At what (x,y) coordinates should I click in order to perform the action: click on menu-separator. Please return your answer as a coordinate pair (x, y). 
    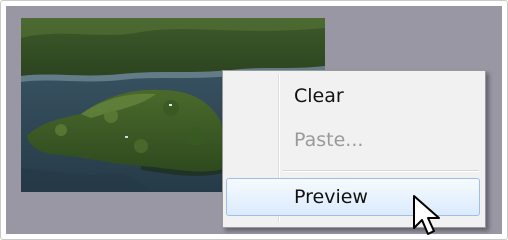
    Looking at the image, I should click on (381, 171).